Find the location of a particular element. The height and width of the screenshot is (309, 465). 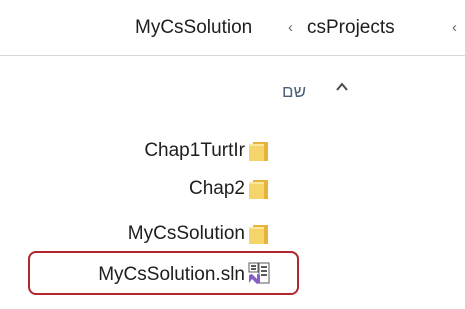

file-row-mycssolution: MyCsSolution is located at coordinates (165, 234).